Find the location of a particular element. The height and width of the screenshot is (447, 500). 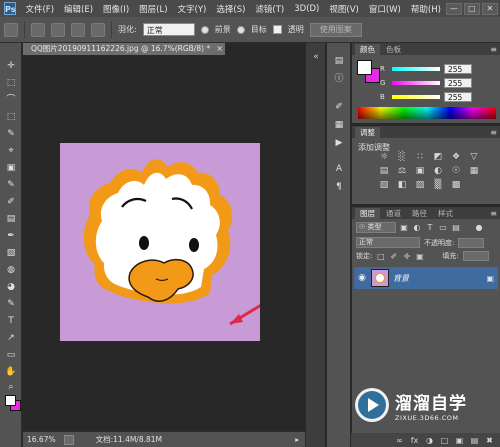

clone-source-panel-icon: ▦ is located at coordinates (339, 125).